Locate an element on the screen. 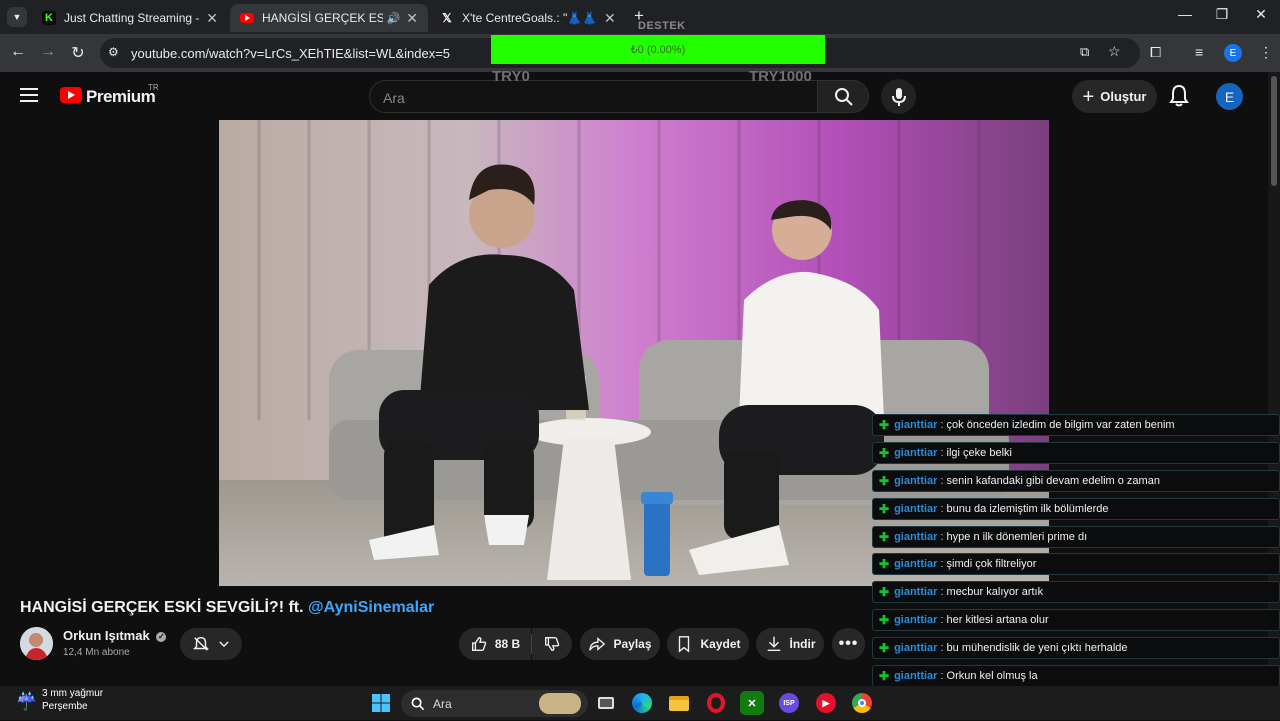 The width and height of the screenshot is (1280, 721). xbox-icon: ✕ is located at coordinates (752, 703).